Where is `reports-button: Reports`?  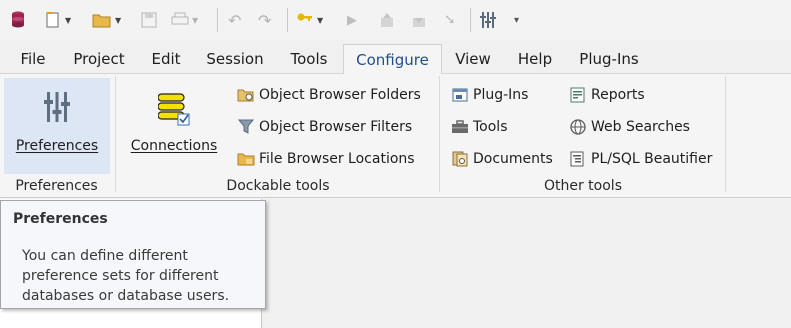
reports-button: Reports is located at coordinates (607, 95).